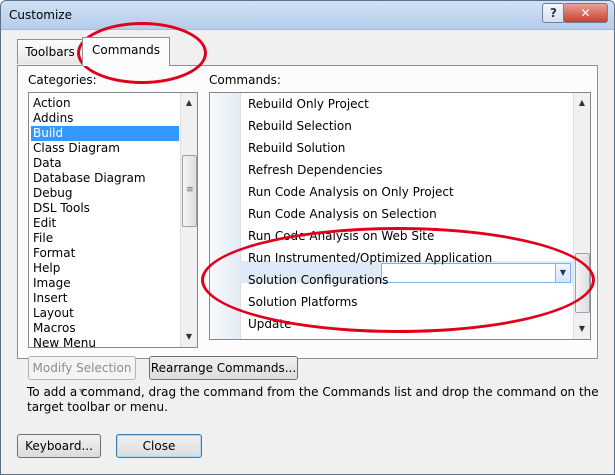 The height and width of the screenshot is (475, 615). I want to click on command-item: Run Code Analysis on Web Site, so click(341, 236).